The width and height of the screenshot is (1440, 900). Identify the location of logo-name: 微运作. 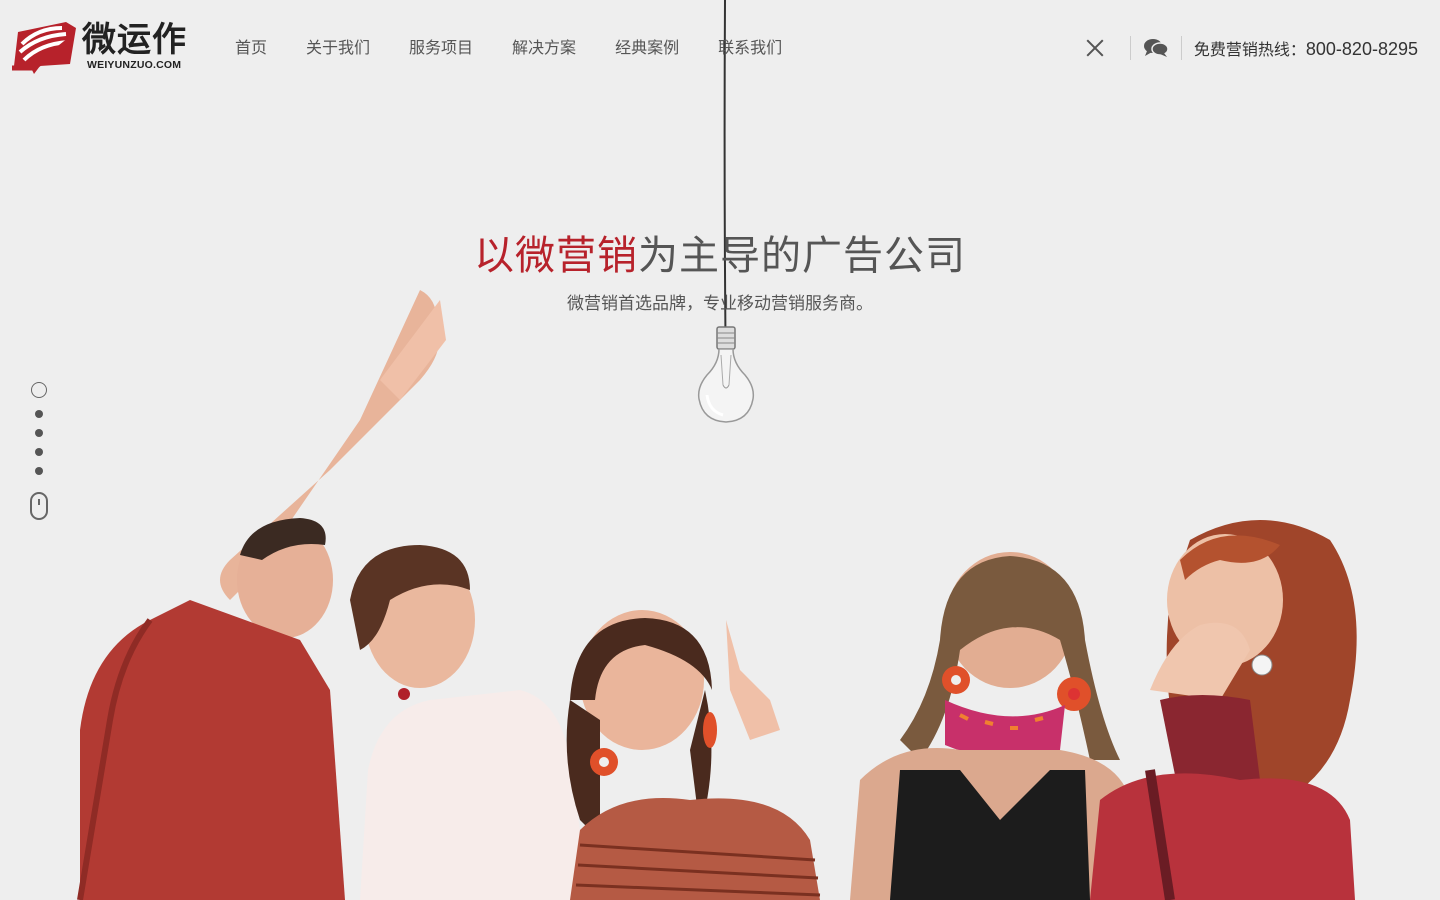
(134, 40).